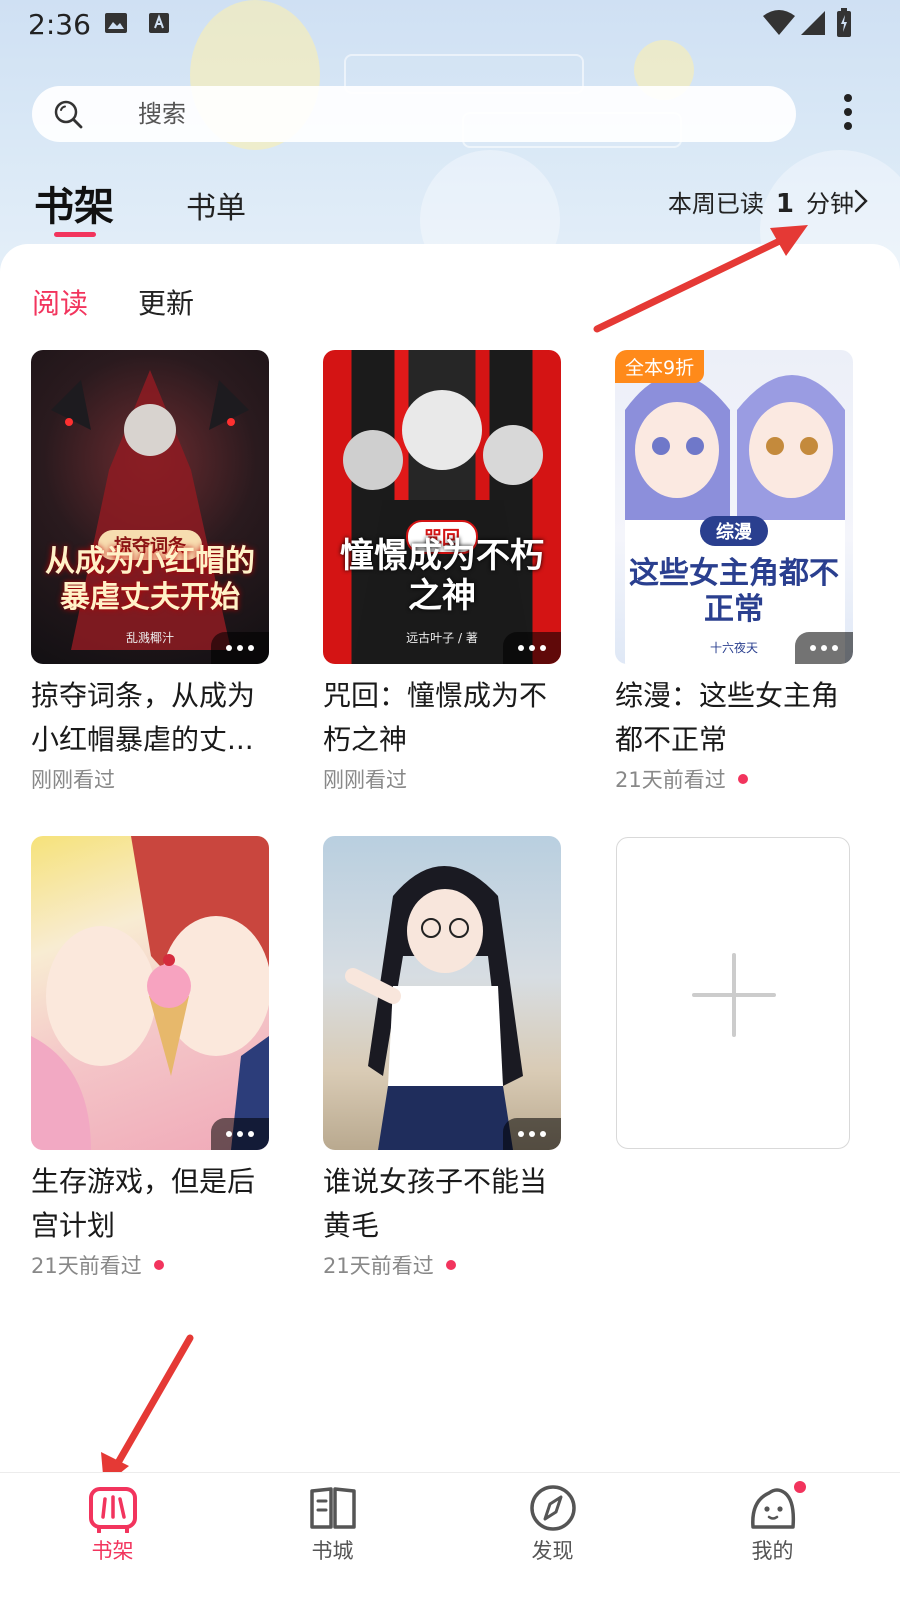  I want to click on book-title: 谁说女孩子不能当黄毛, so click(443, 1204).